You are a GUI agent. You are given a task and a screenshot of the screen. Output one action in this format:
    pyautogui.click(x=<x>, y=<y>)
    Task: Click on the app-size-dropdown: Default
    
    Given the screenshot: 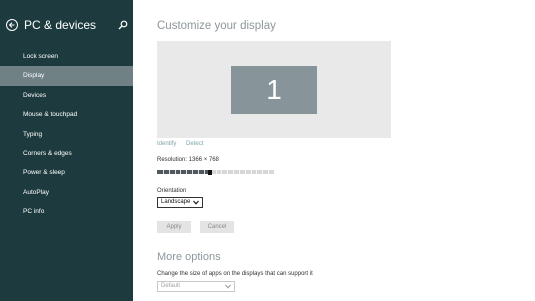 What is the action you would take?
    pyautogui.click(x=196, y=286)
    